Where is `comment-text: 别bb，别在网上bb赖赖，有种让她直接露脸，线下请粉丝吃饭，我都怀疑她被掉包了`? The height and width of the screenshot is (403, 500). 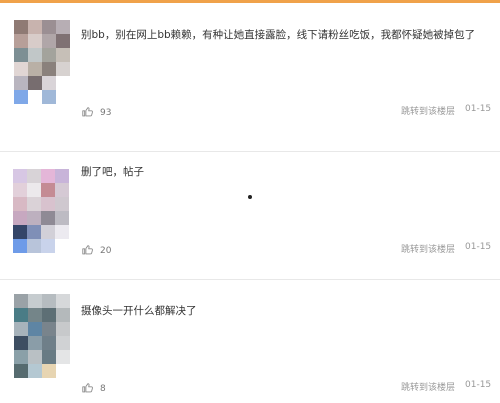 comment-text: 别bb，别在网上bb赖赖，有种让她直接露脸，线下请粉丝吃饭，我都怀疑她被掉包了 is located at coordinates (278, 35).